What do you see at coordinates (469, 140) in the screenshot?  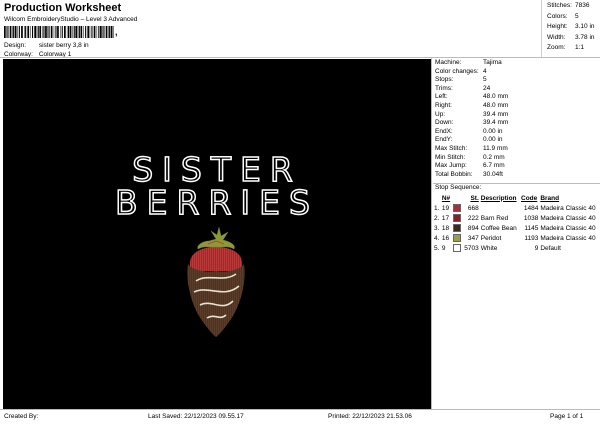 I see `info-row: EndY: 0.00 in` at bounding box center [469, 140].